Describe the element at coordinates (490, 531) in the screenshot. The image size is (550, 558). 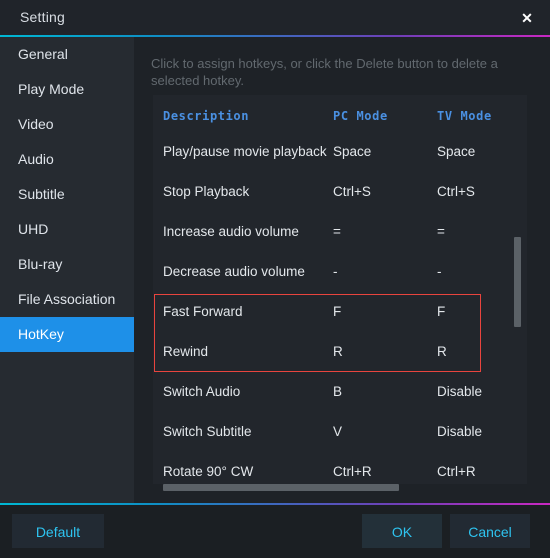
I see `cancel-button: Cancel` at that location.